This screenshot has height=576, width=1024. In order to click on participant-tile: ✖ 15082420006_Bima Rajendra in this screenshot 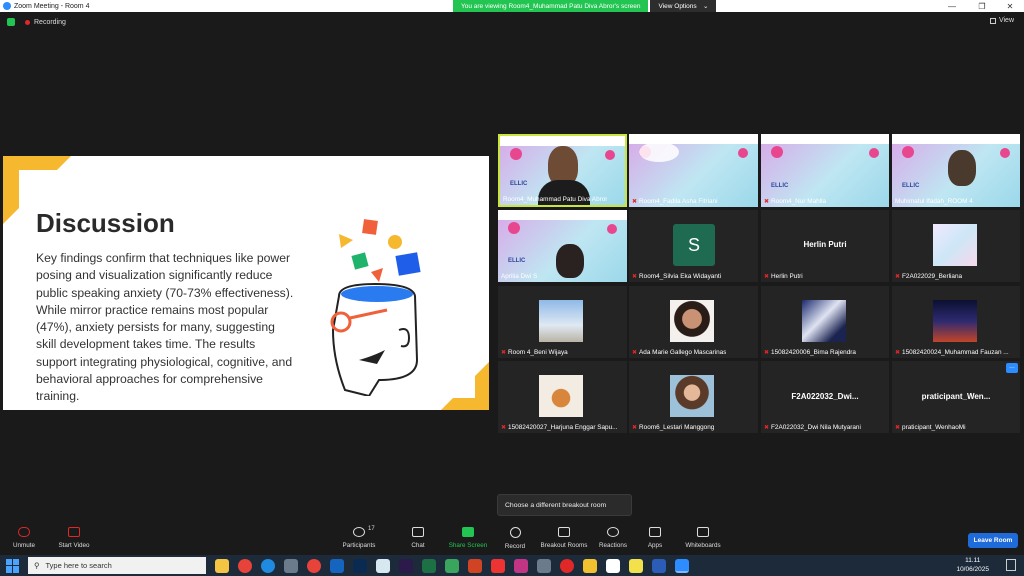, I will do `click(825, 322)`.